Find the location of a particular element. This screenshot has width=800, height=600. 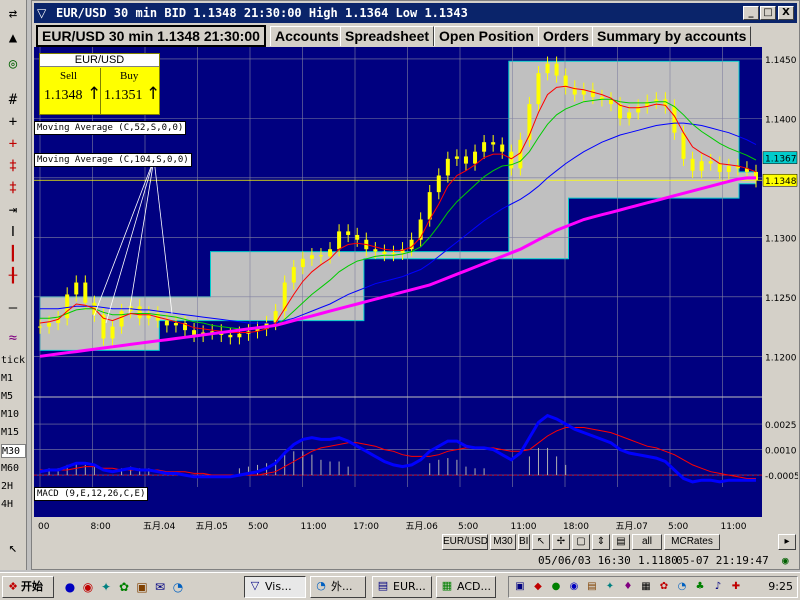

tray-icon-10: ◔ is located at coordinates (682, 587).